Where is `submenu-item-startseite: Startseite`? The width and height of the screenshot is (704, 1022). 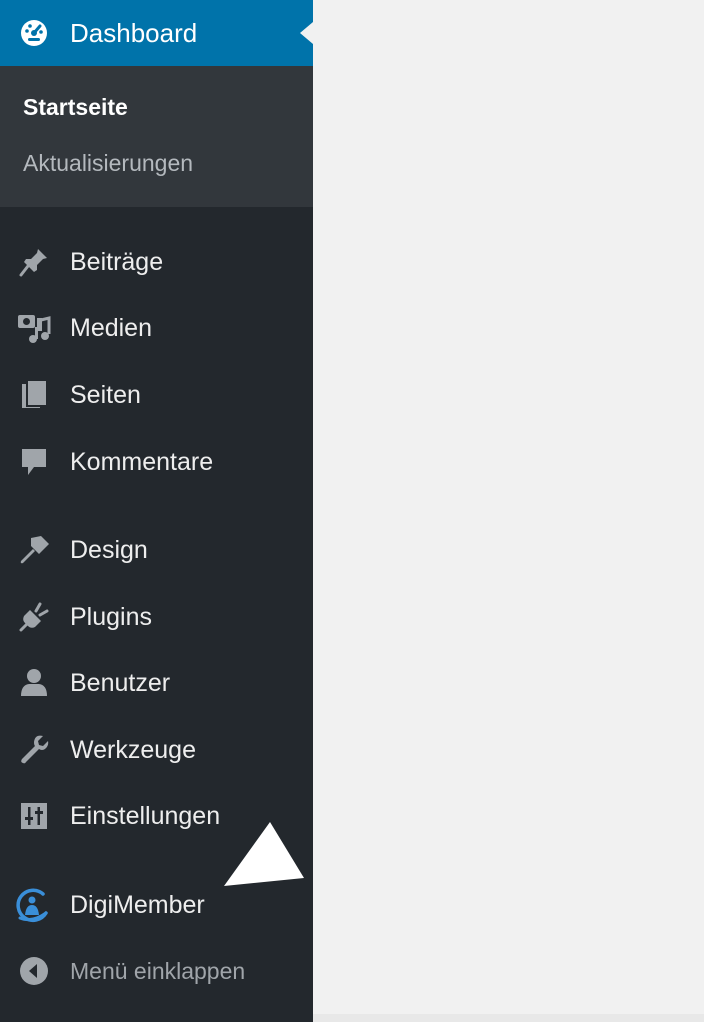
submenu-item-startseite: Startseite is located at coordinates (75, 107).